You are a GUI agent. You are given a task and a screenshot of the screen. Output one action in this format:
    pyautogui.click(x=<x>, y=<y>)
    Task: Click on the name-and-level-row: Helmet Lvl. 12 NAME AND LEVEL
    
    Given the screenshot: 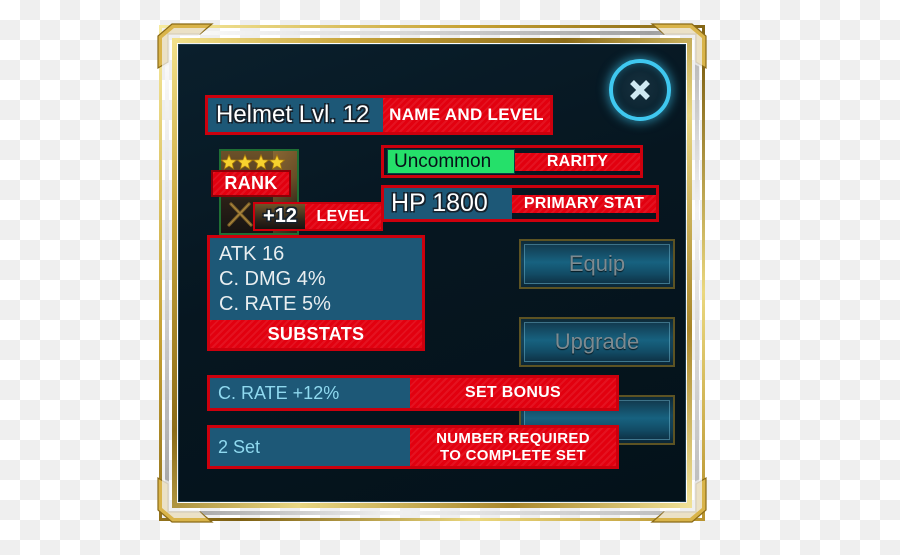 What is the action you would take?
    pyautogui.click(x=379, y=115)
    